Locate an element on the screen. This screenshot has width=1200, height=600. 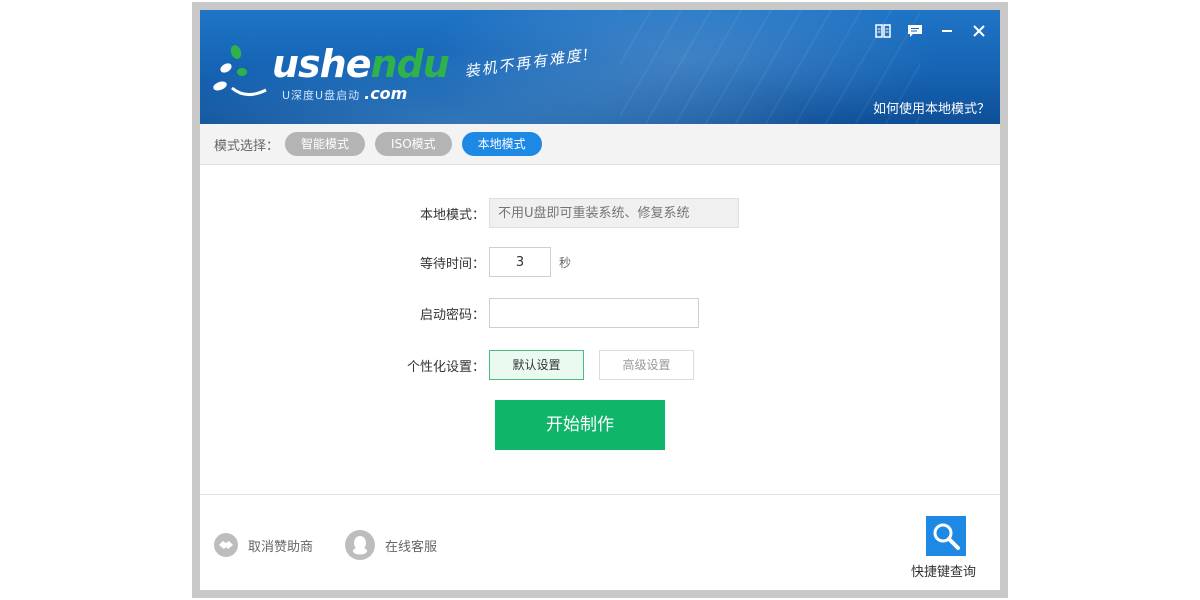
quick-lookup-label: 快捷键查询 is located at coordinates (943, 570).